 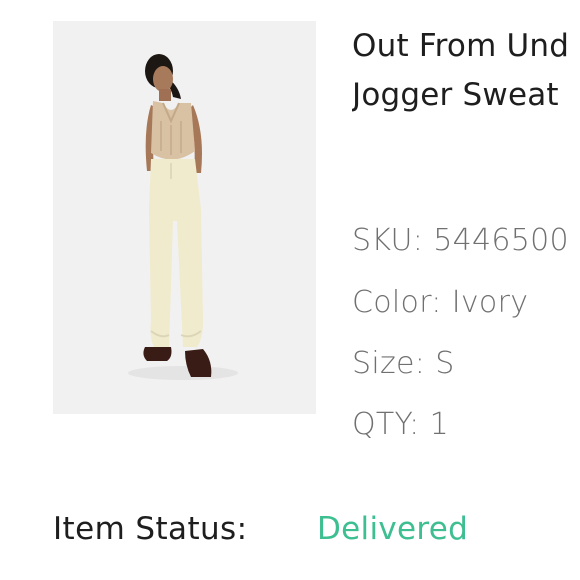 I want to click on size-row: Size: S, so click(x=466, y=364).